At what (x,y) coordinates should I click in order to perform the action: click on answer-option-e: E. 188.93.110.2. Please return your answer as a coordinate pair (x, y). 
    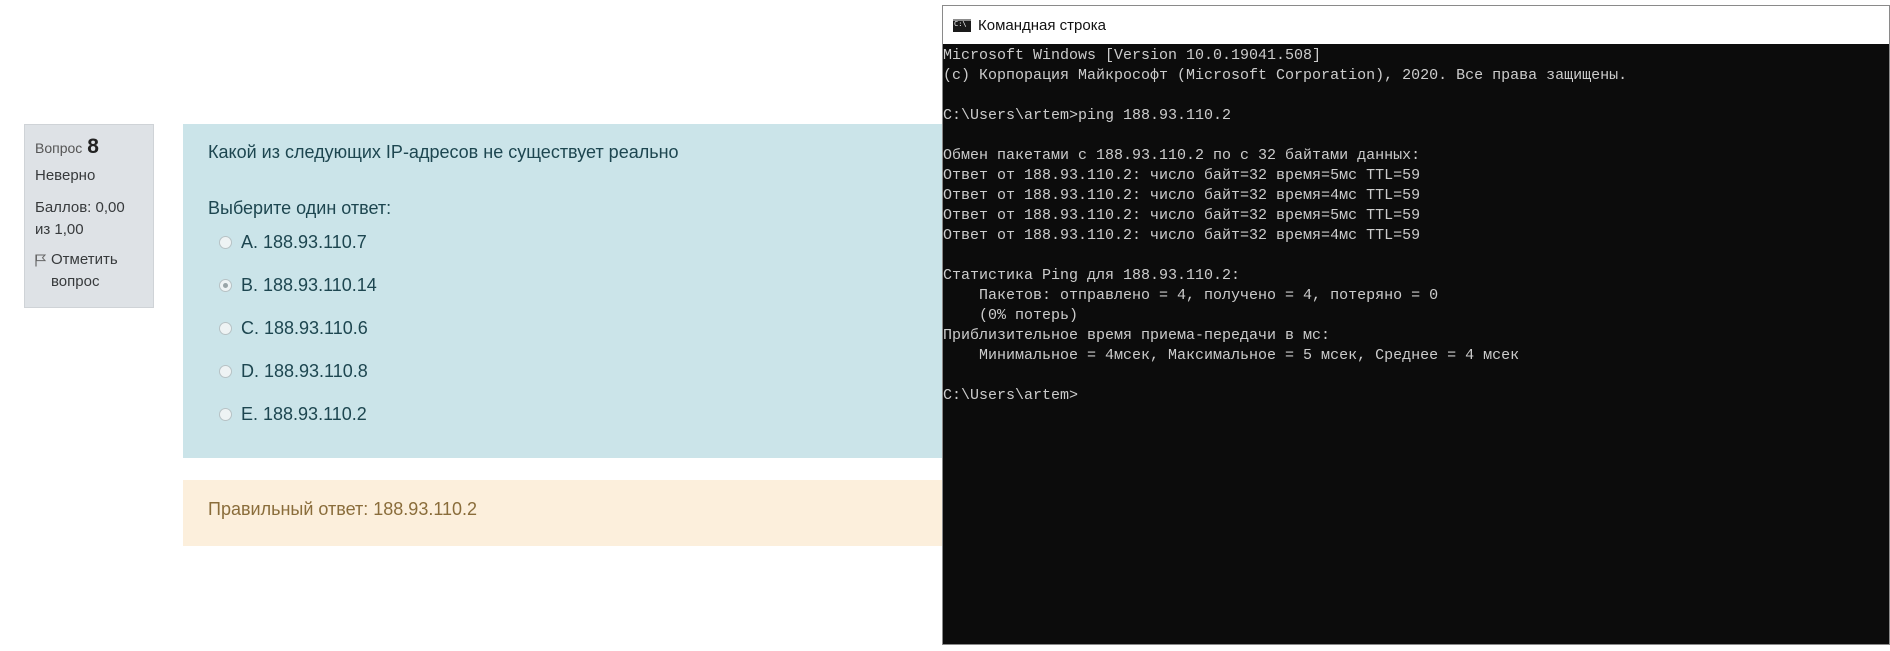
    Looking at the image, I should click on (293, 414).